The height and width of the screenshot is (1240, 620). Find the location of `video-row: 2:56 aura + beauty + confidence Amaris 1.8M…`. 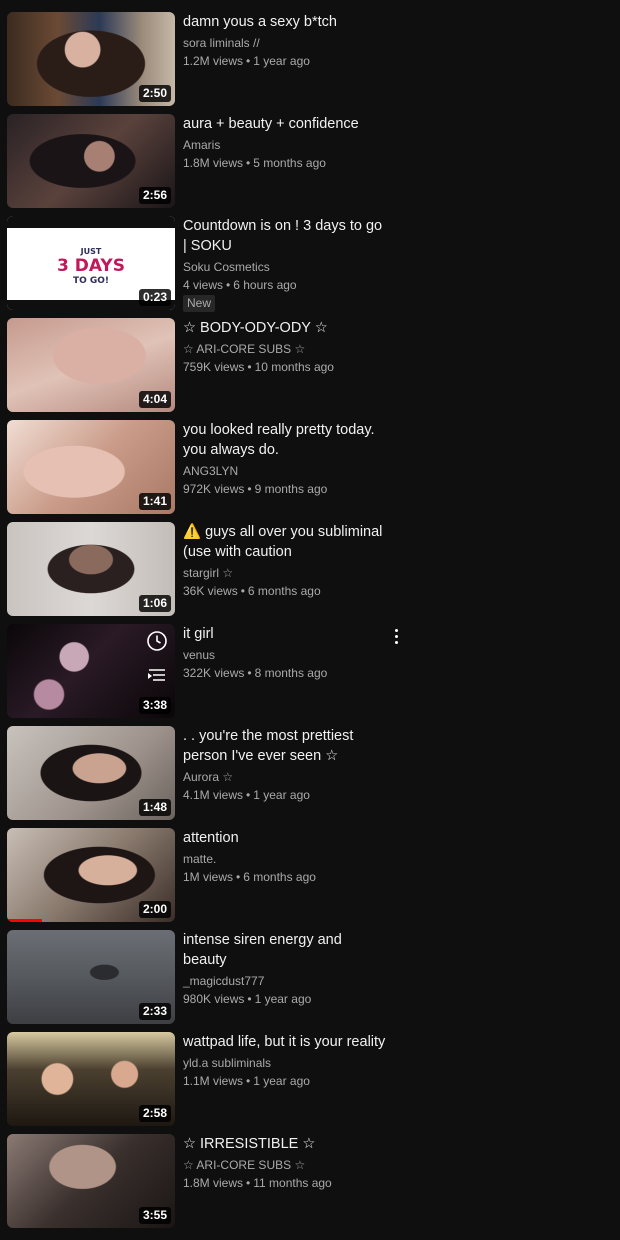

video-row: 2:56 aura + beauty + confidence Amaris 1.8M… is located at coordinates (310, 162).